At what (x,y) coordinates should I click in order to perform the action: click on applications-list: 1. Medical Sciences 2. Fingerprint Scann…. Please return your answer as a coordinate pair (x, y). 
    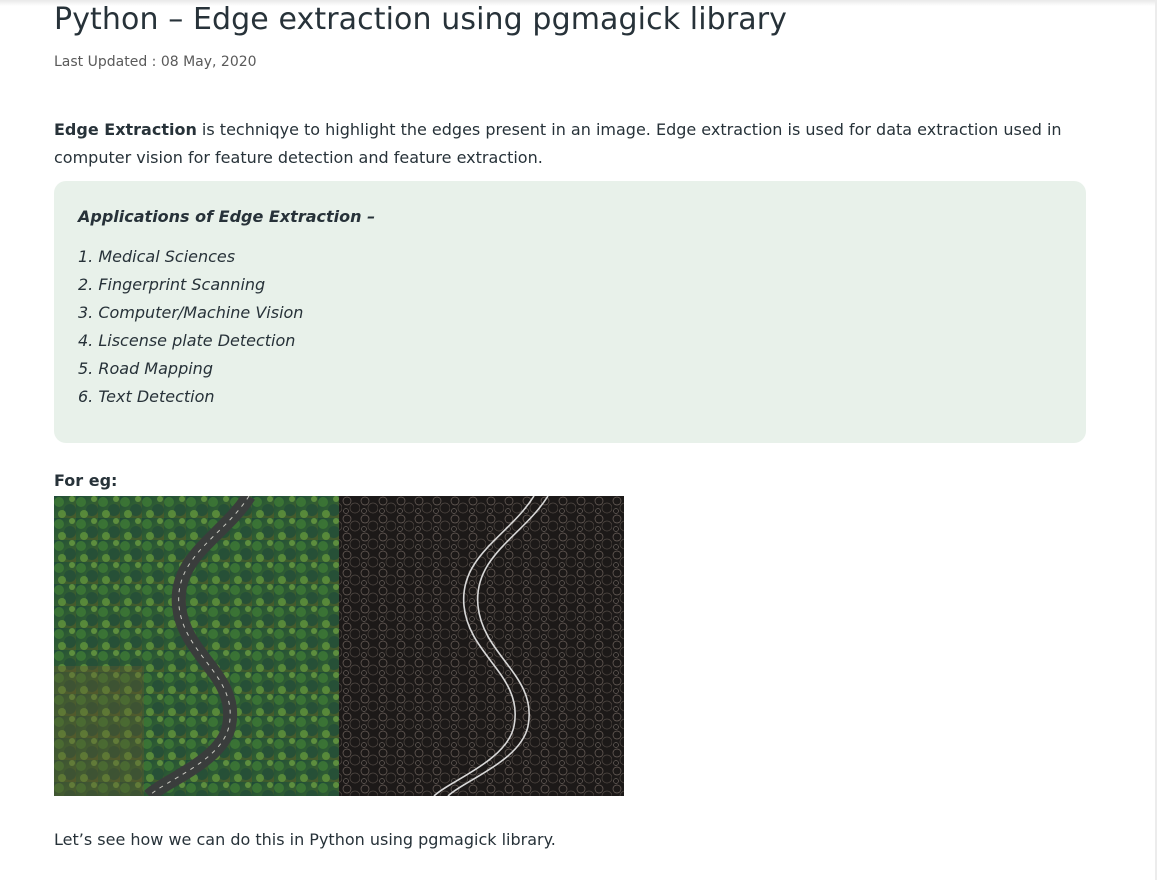
    Looking at the image, I should click on (190, 327).